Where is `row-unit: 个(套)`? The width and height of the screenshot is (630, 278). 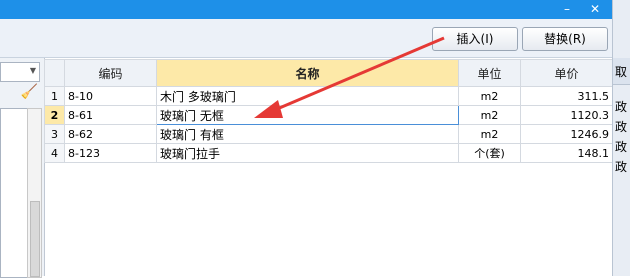 row-unit: 个(套) is located at coordinates (489, 153).